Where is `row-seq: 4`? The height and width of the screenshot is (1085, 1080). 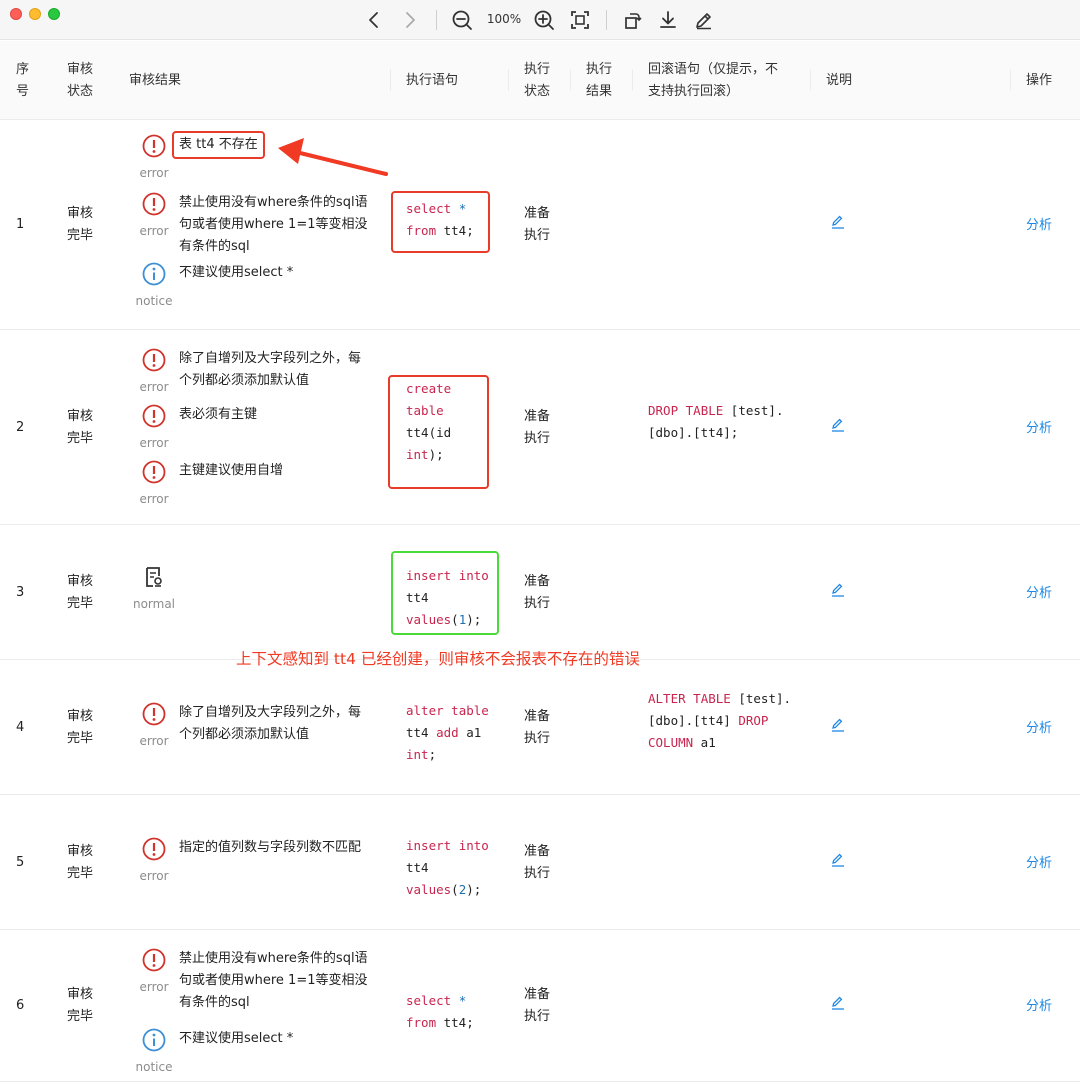
row-seq: 4 is located at coordinates (20, 727).